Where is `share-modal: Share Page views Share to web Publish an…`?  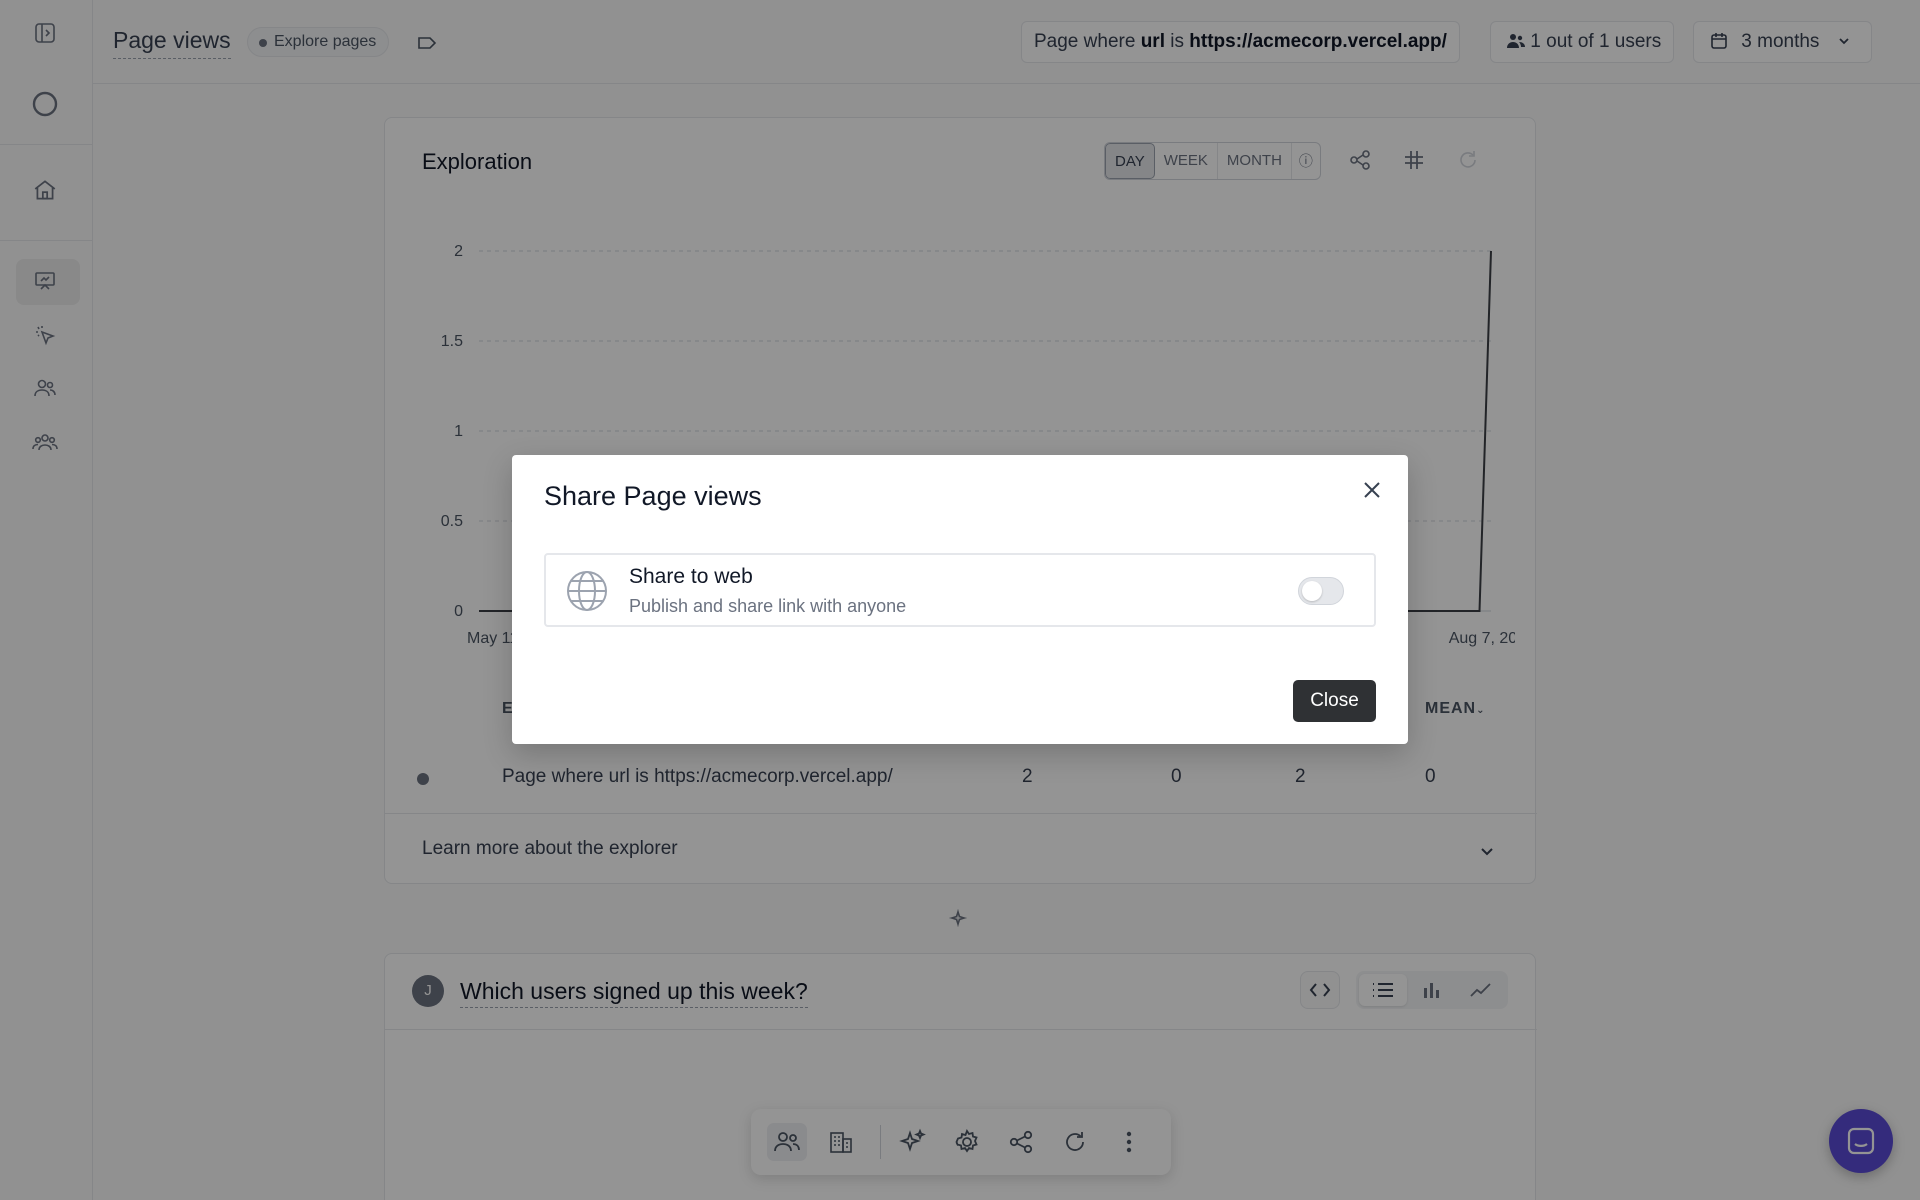
share-modal: Share Page views Share to web Publish an… is located at coordinates (960, 599).